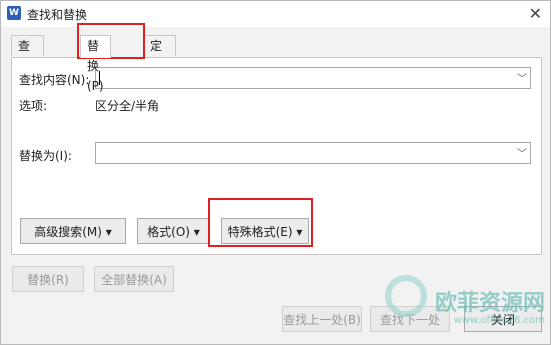 The width and height of the screenshot is (551, 345). What do you see at coordinates (275, 14) in the screenshot?
I see `title-bar: W 查找和替换 ✕` at bounding box center [275, 14].